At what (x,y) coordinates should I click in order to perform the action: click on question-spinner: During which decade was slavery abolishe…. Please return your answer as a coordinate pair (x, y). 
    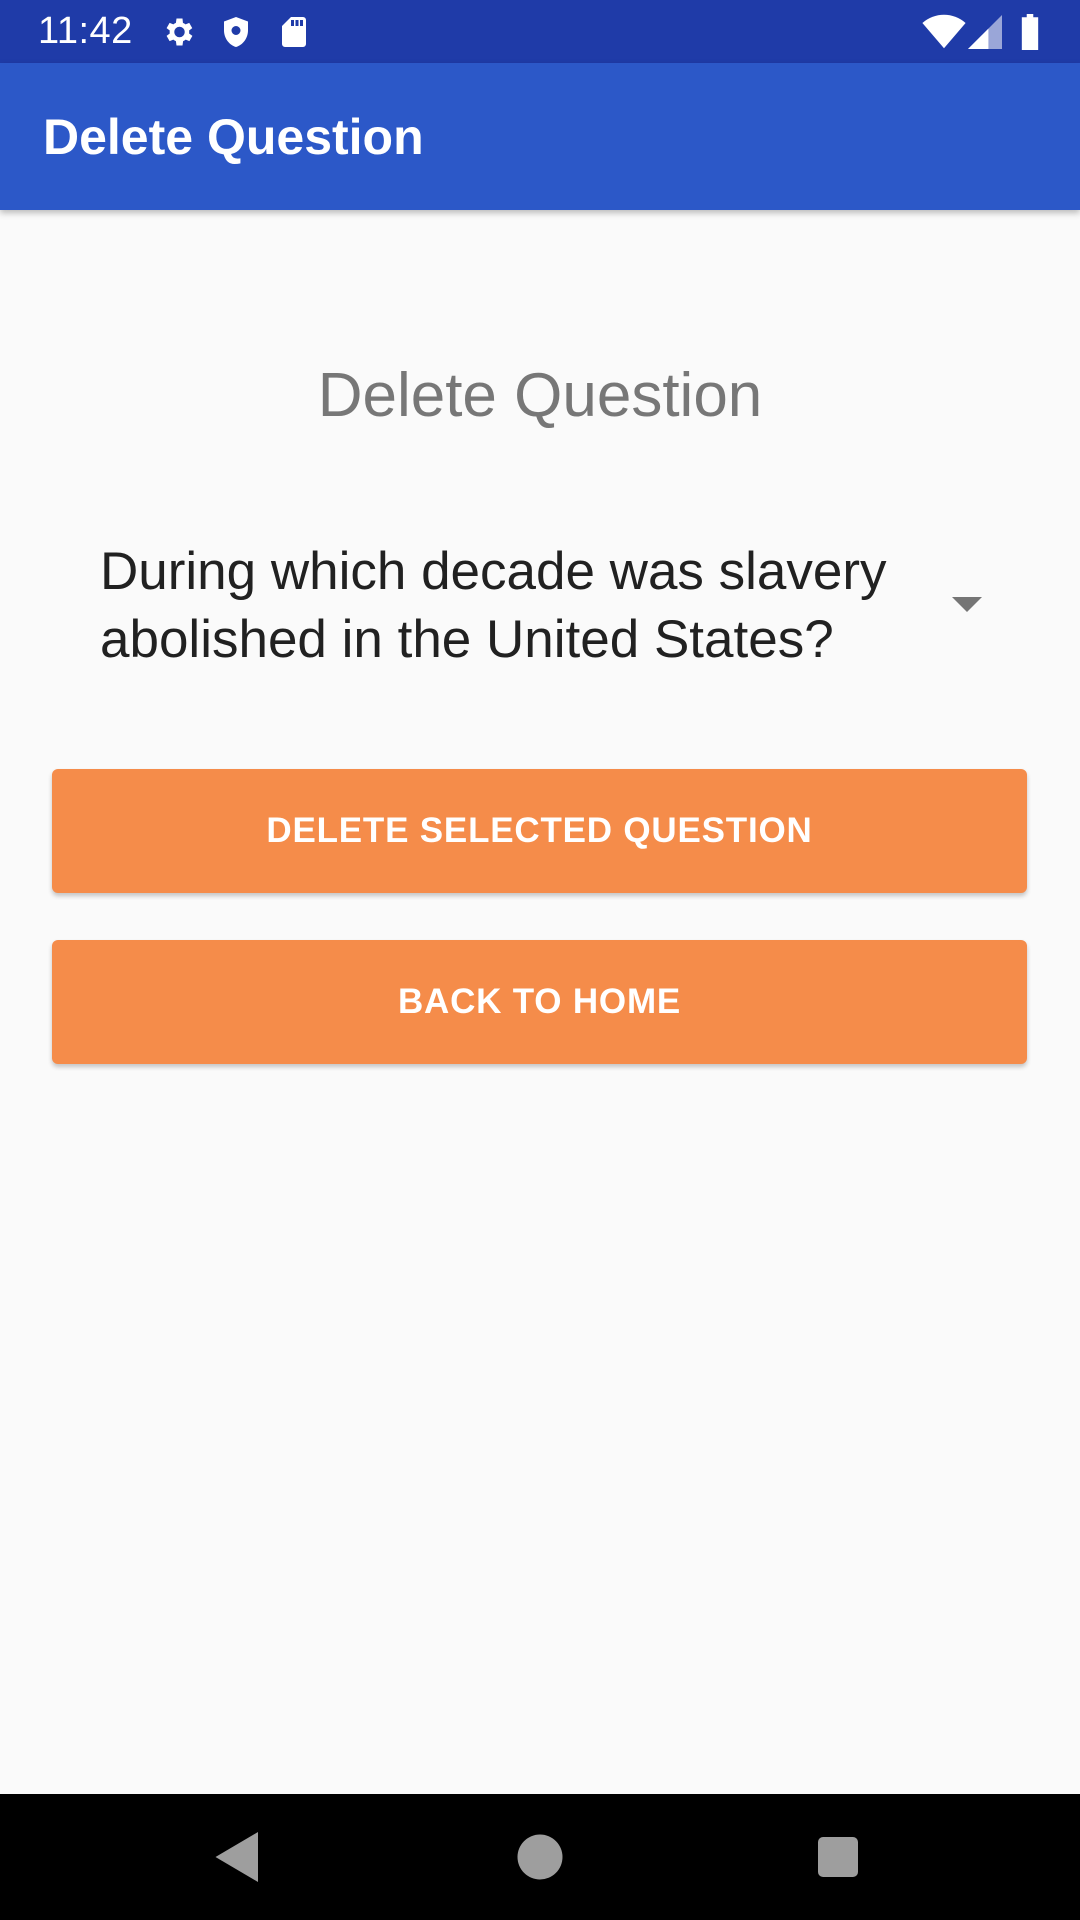
    Looking at the image, I should click on (541, 608).